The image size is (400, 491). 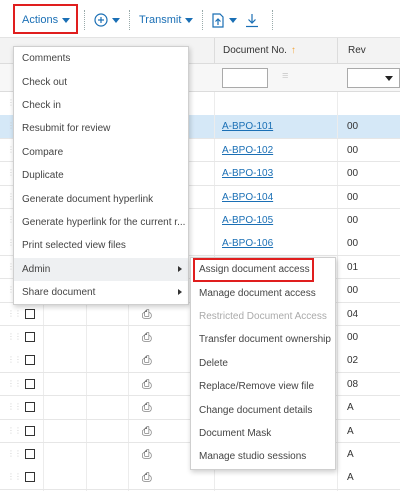 What do you see at coordinates (368, 51) in the screenshot?
I see `rev-header: Rev` at bounding box center [368, 51].